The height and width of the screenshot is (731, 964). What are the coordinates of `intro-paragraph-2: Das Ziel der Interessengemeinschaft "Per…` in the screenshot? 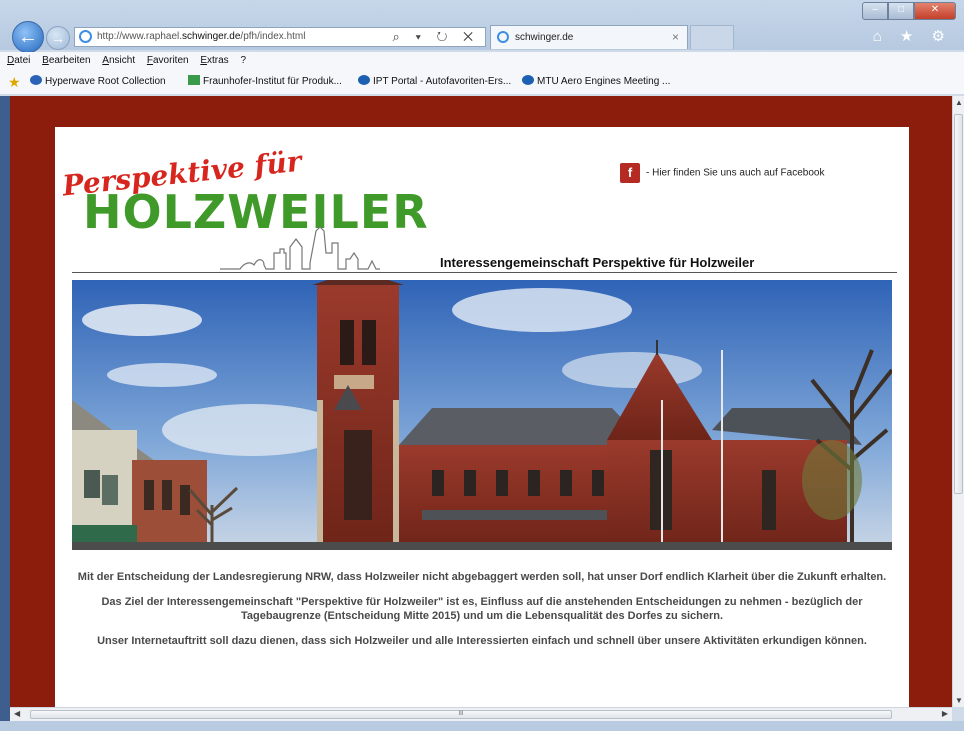 It's located at (482, 609).